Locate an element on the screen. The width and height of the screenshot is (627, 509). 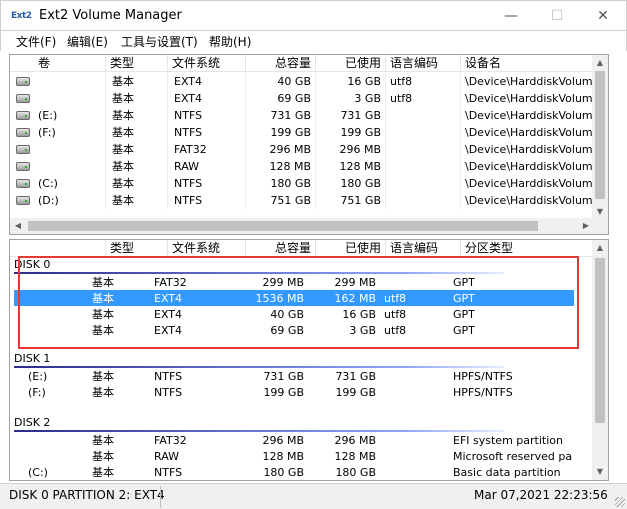
cell-used: 199 GB is located at coordinates (351, 132).